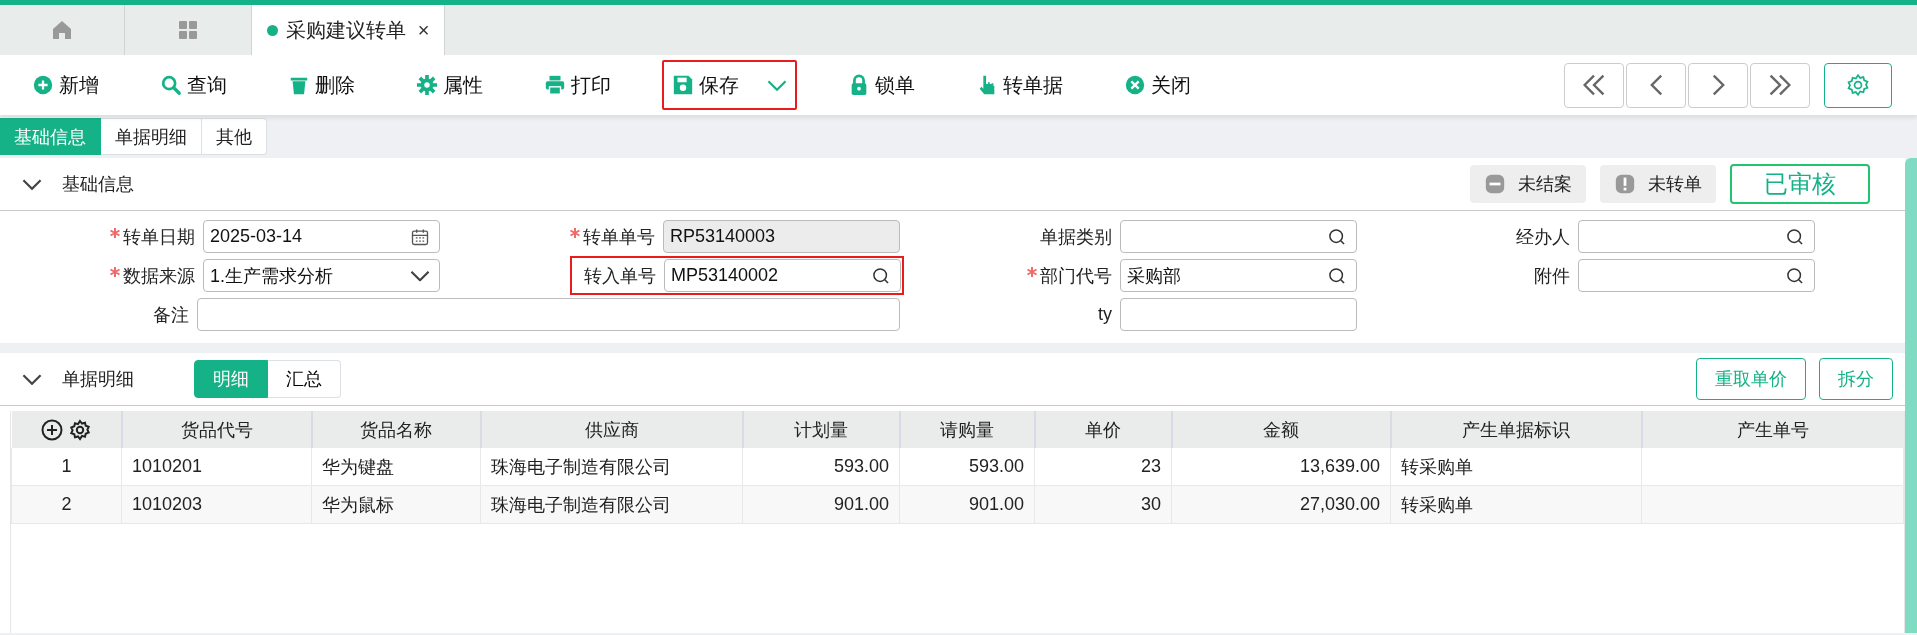  What do you see at coordinates (420, 275) in the screenshot?
I see `dropdown-caret-icon` at bounding box center [420, 275].